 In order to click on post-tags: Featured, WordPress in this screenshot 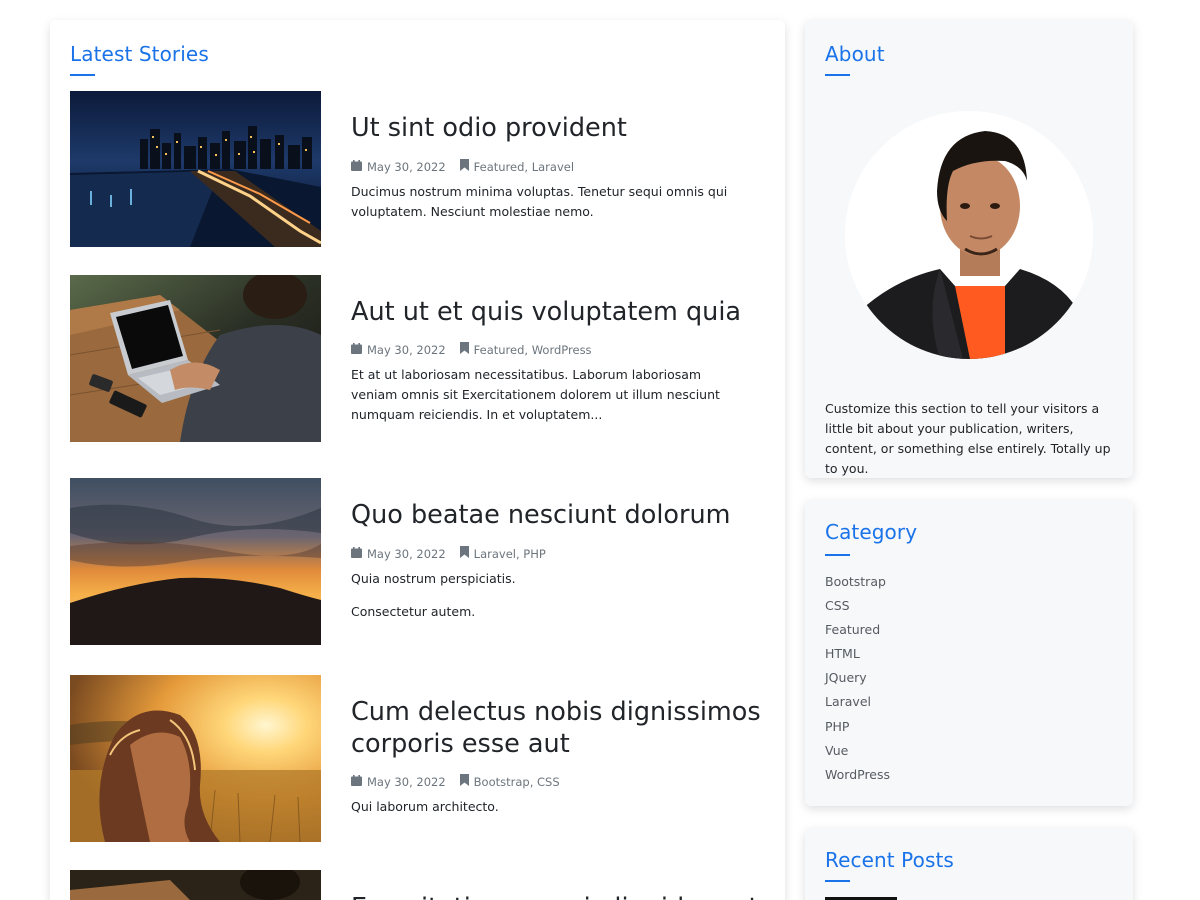, I will do `click(533, 350)`.